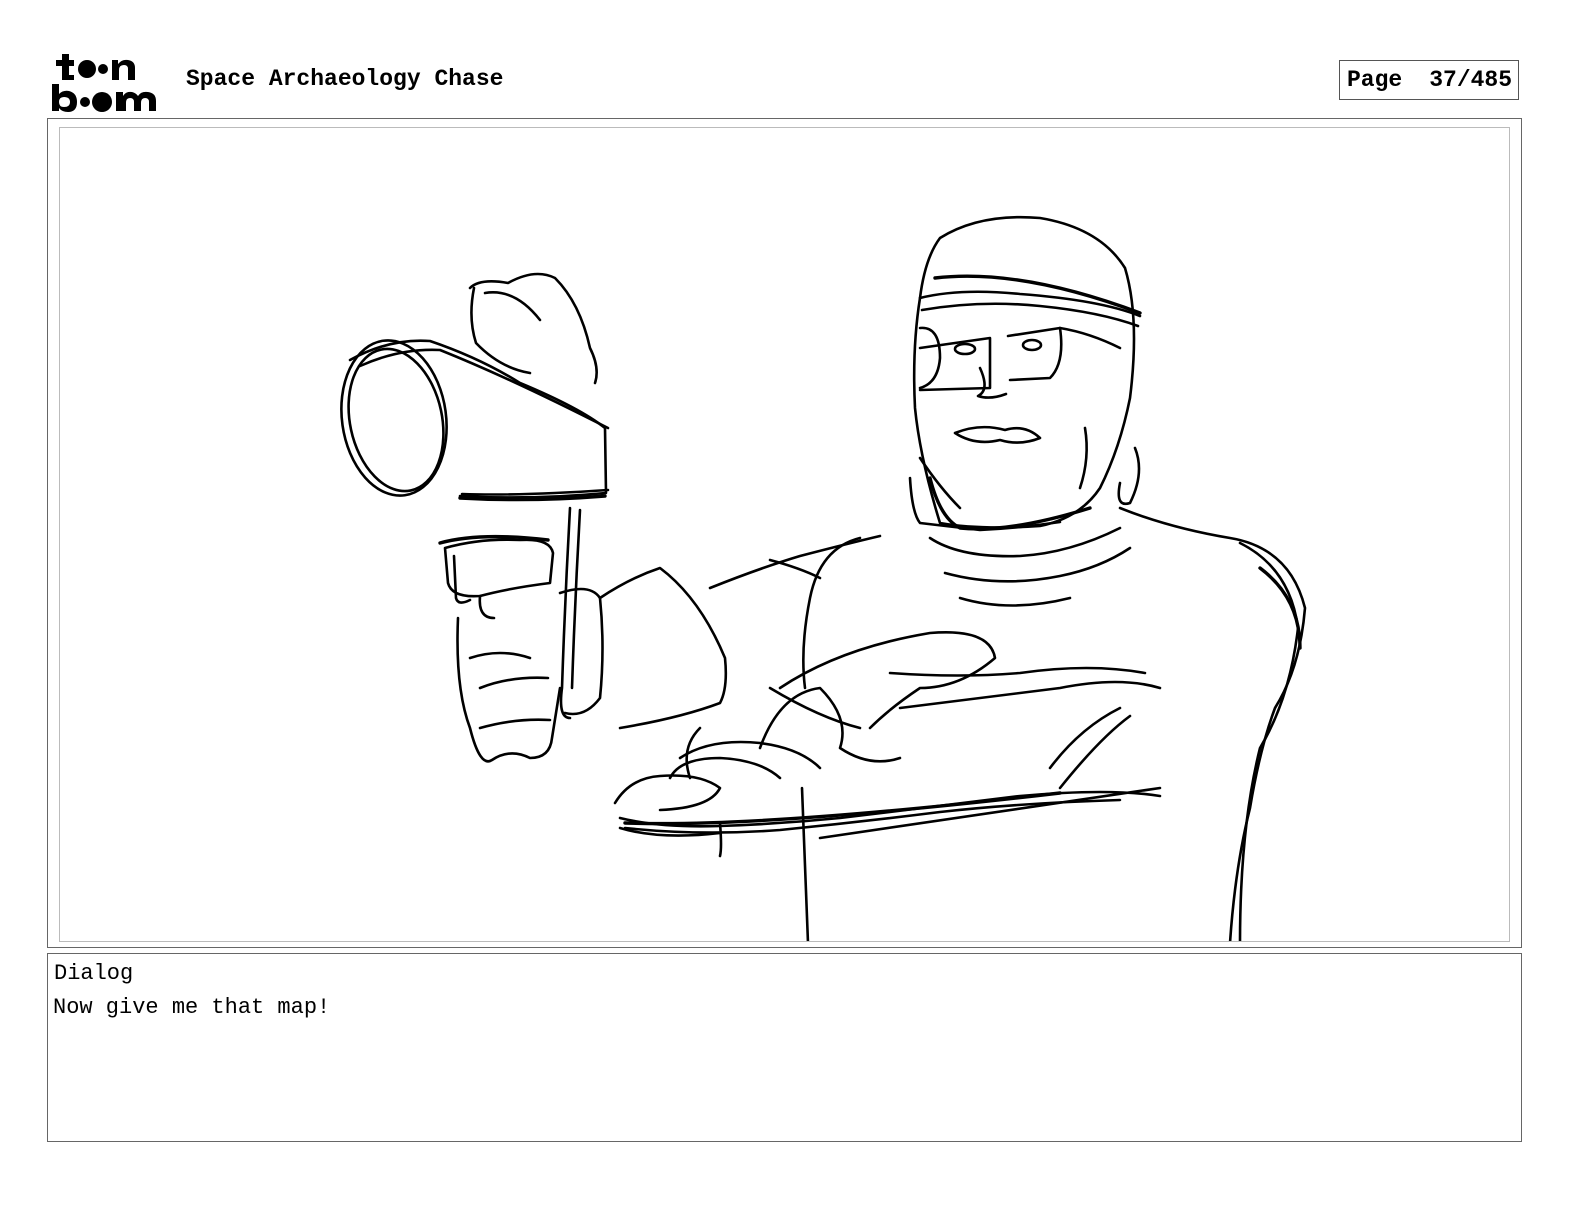 This screenshot has width=1584, height=1224. Describe the element at coordinates (192, 1007) in the screenshot. I see `dialog-text: Now give me that map!` at that location.